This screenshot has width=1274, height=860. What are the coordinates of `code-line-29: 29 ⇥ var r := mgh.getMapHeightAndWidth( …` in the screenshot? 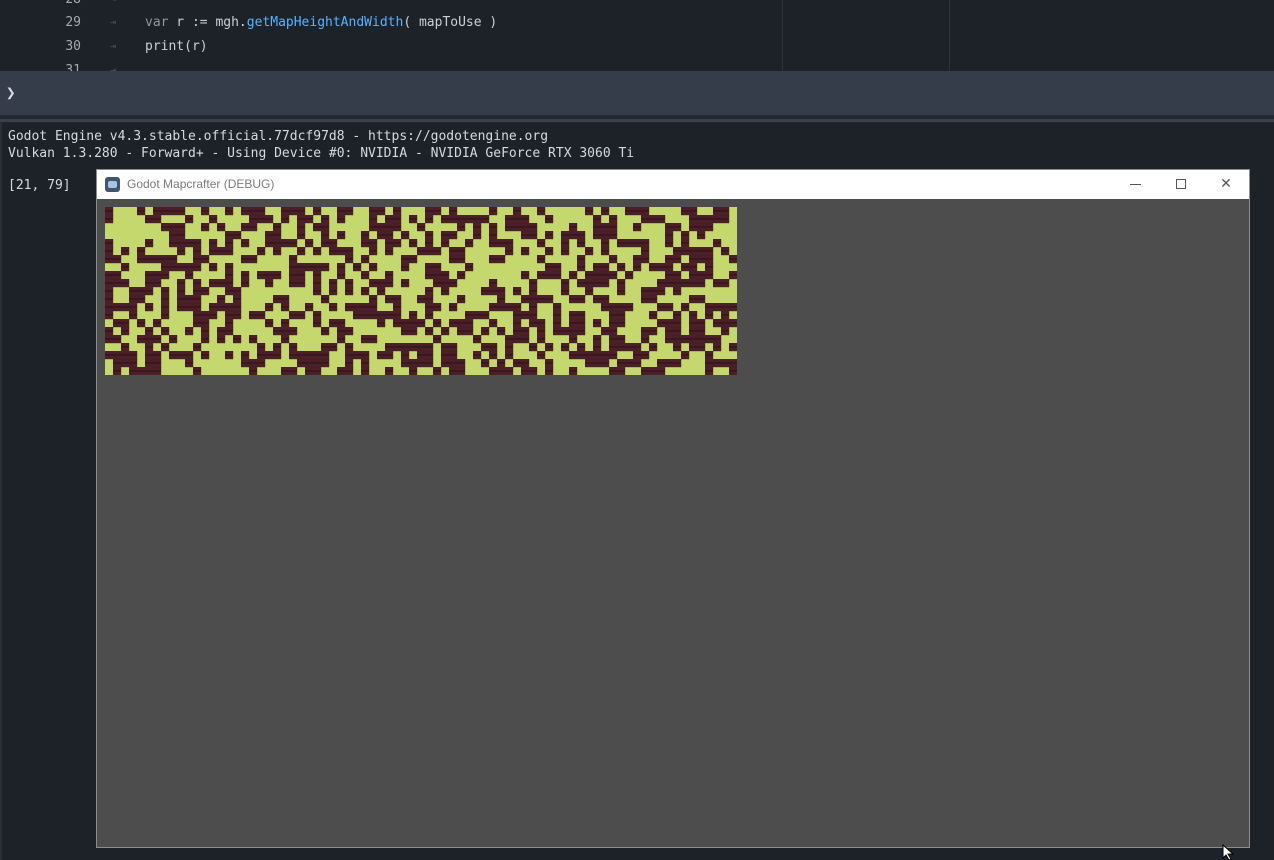 It's located at (391, 23).